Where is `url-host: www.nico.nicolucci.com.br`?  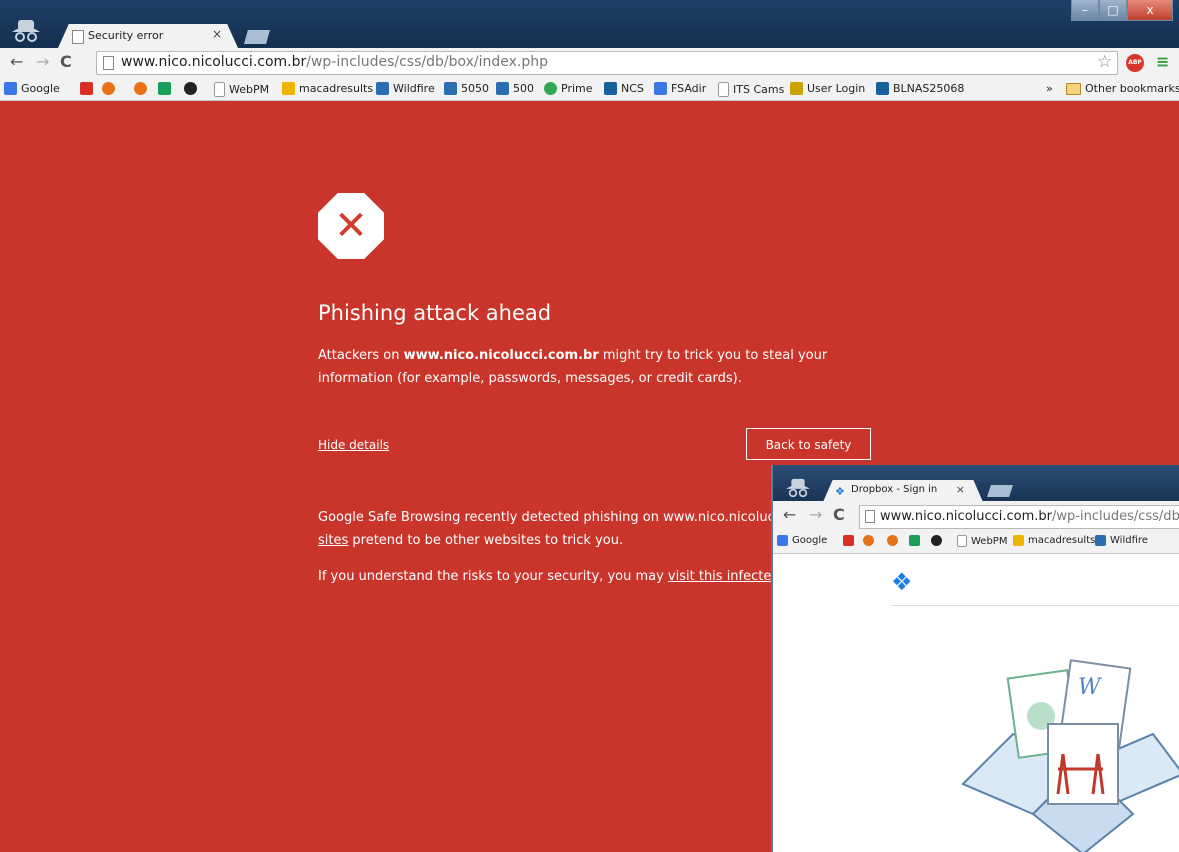 url-host: www.nico.nicolucci.com.br is located at coordinates (214, 62).